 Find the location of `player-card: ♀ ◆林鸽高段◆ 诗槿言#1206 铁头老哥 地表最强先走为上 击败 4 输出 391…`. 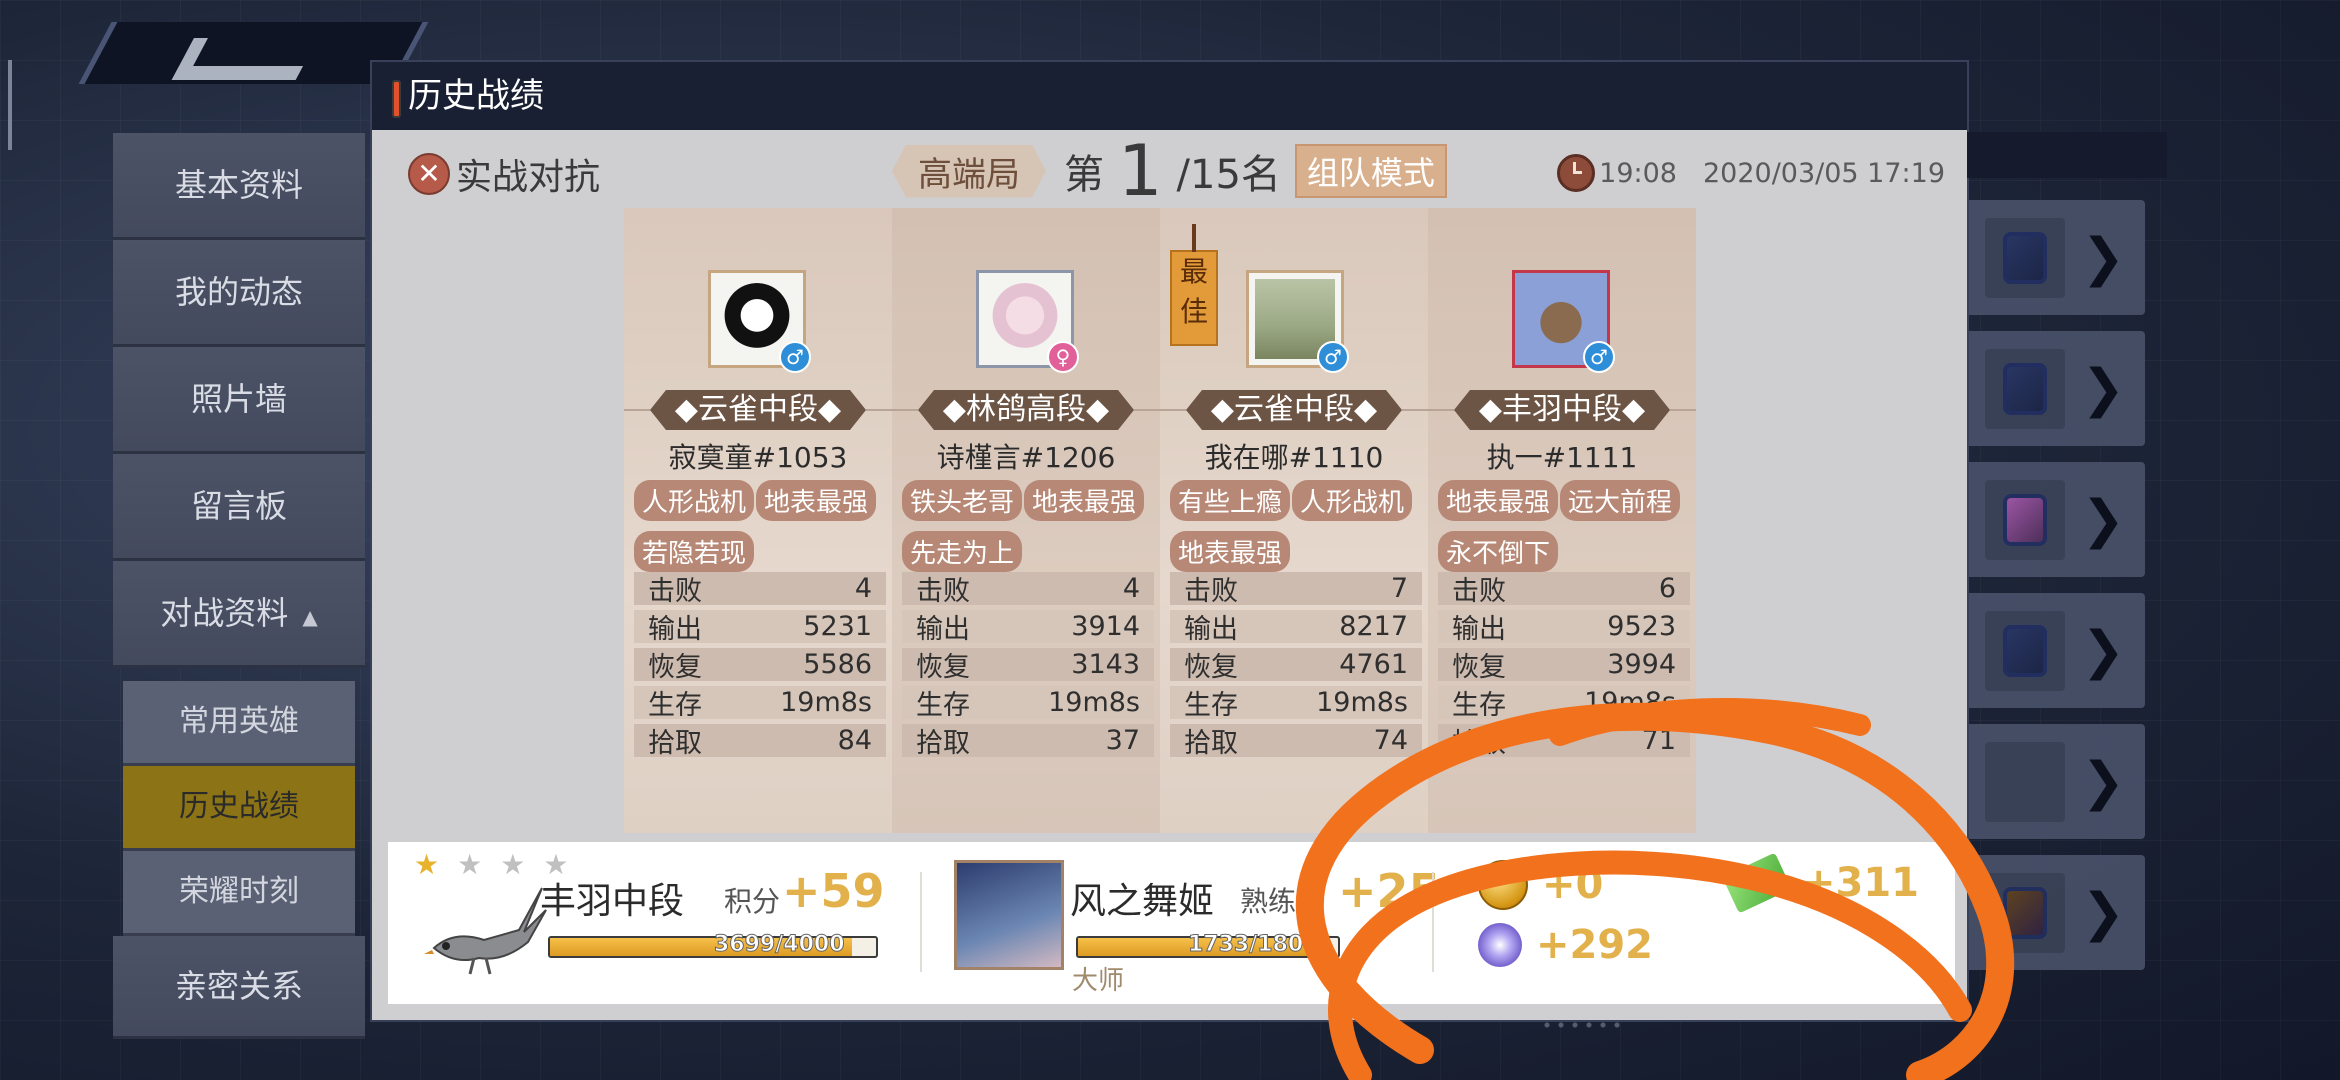

player-card: ♀ ◆林鸽高段◆ 诗槿言#1206 铁头老哥 地表最强先走为上 击败 4 输出 391… is located at coordinates (1026, 520).